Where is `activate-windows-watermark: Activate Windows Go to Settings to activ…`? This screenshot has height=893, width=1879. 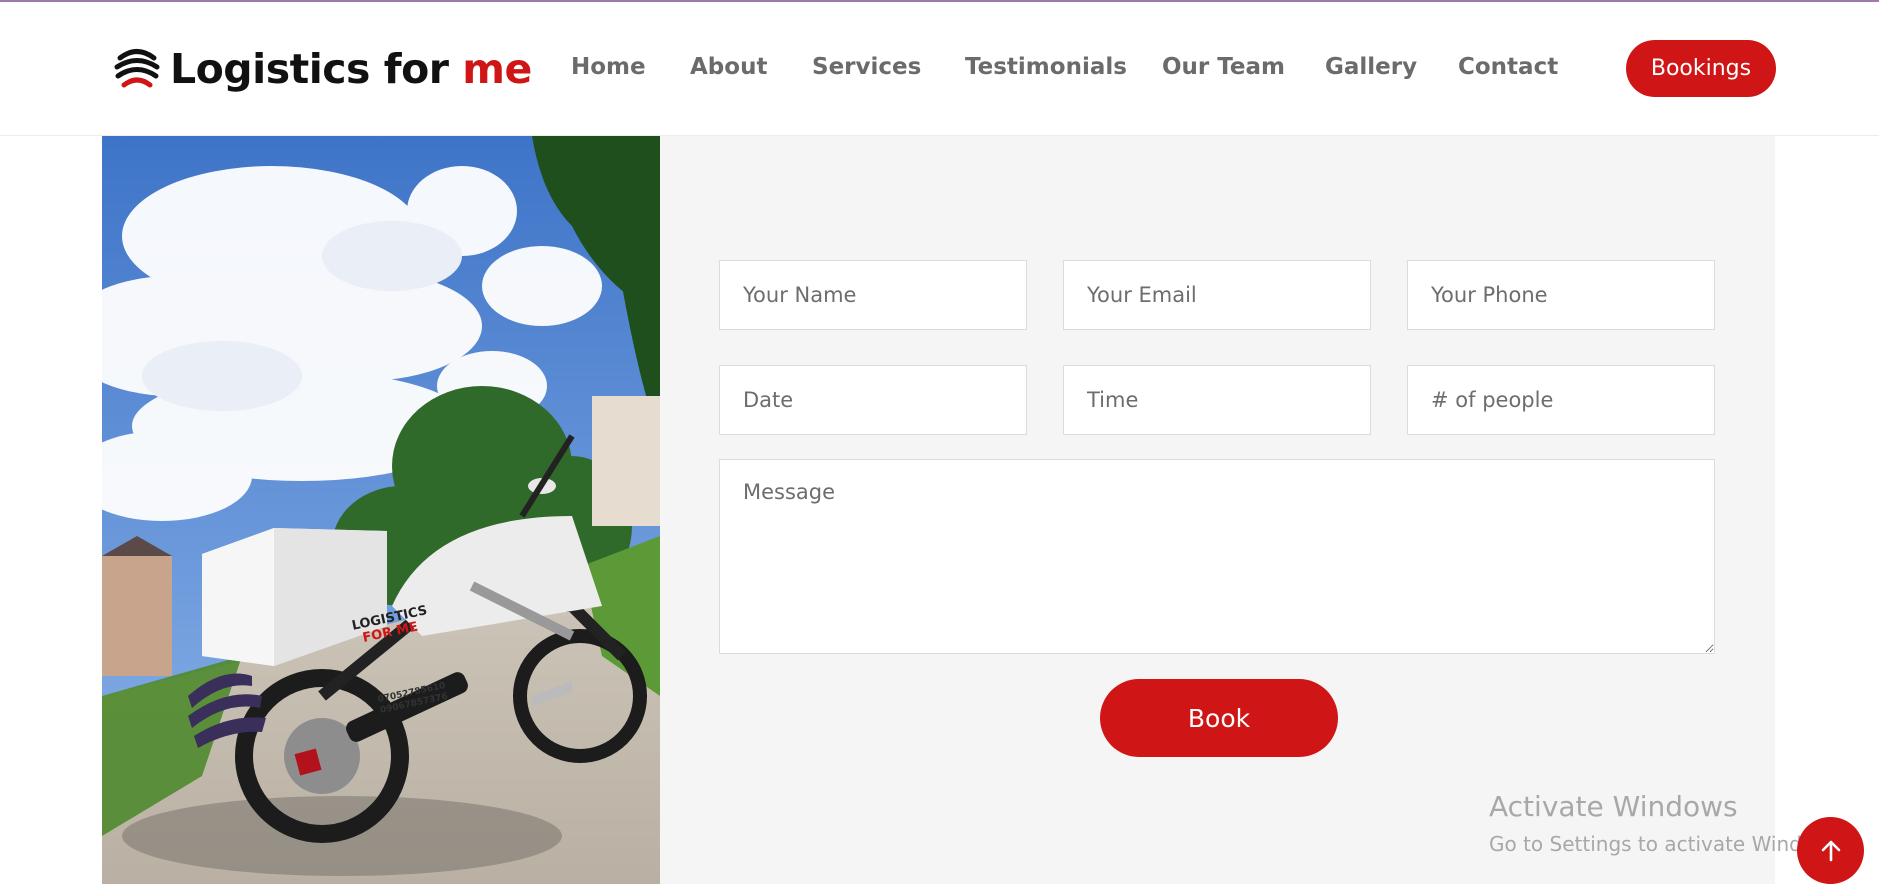 activate-windows-watermark: Activate Windows Go to Settings to activ… is located at coordinates (1668, 824).